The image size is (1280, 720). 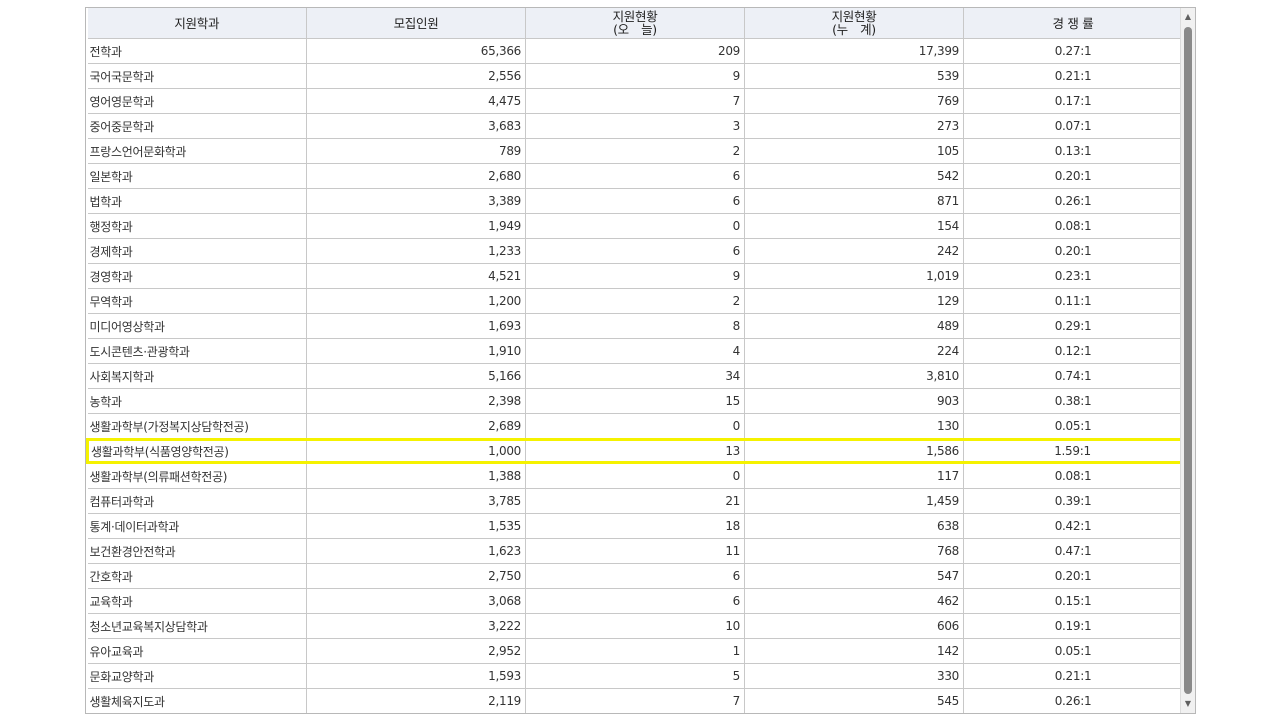 What do you see at coordinates (635, 351) in the screenshot?
I see `cell-today: 4` at bounding box center [635, 351].